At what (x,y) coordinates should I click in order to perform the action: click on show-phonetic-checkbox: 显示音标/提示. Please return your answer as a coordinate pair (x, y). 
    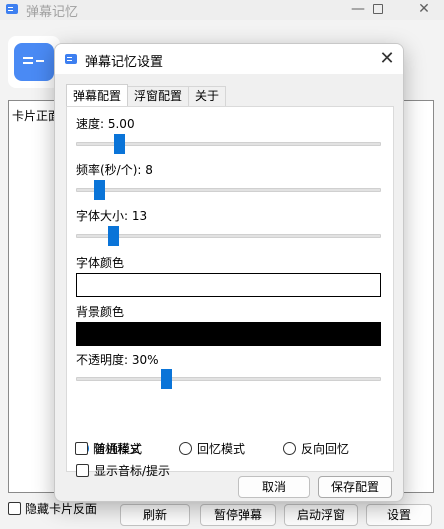
    Looking at the image, I should click on (123, 470).